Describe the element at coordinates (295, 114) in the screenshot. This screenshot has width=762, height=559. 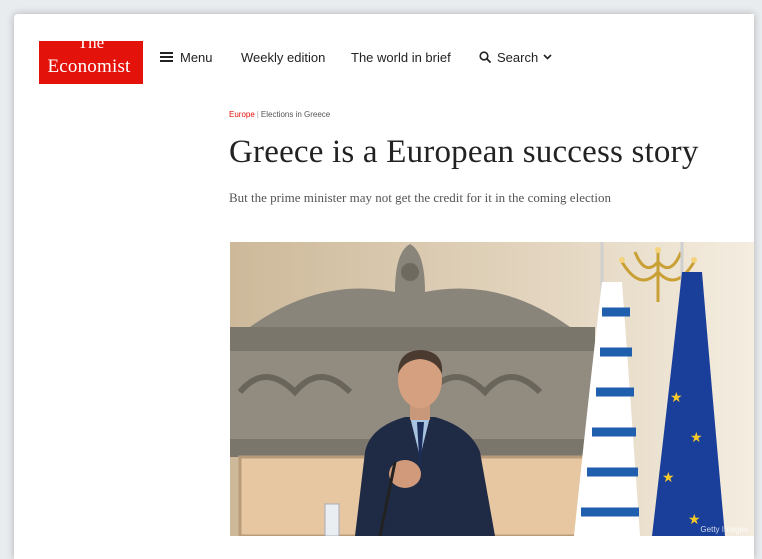
I see `breadcrumb-topic: Elections in Greece` at that location.